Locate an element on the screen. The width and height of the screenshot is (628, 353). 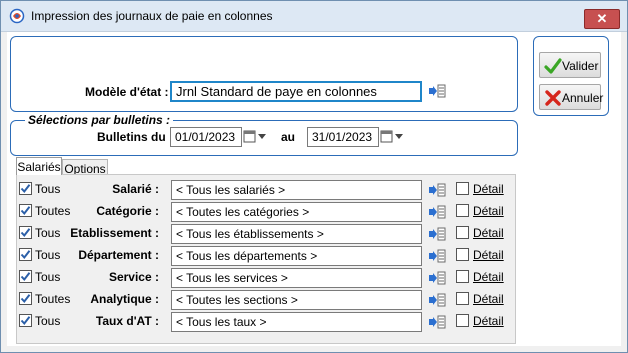
row-label: Service : is located at coordinates (133, 277).